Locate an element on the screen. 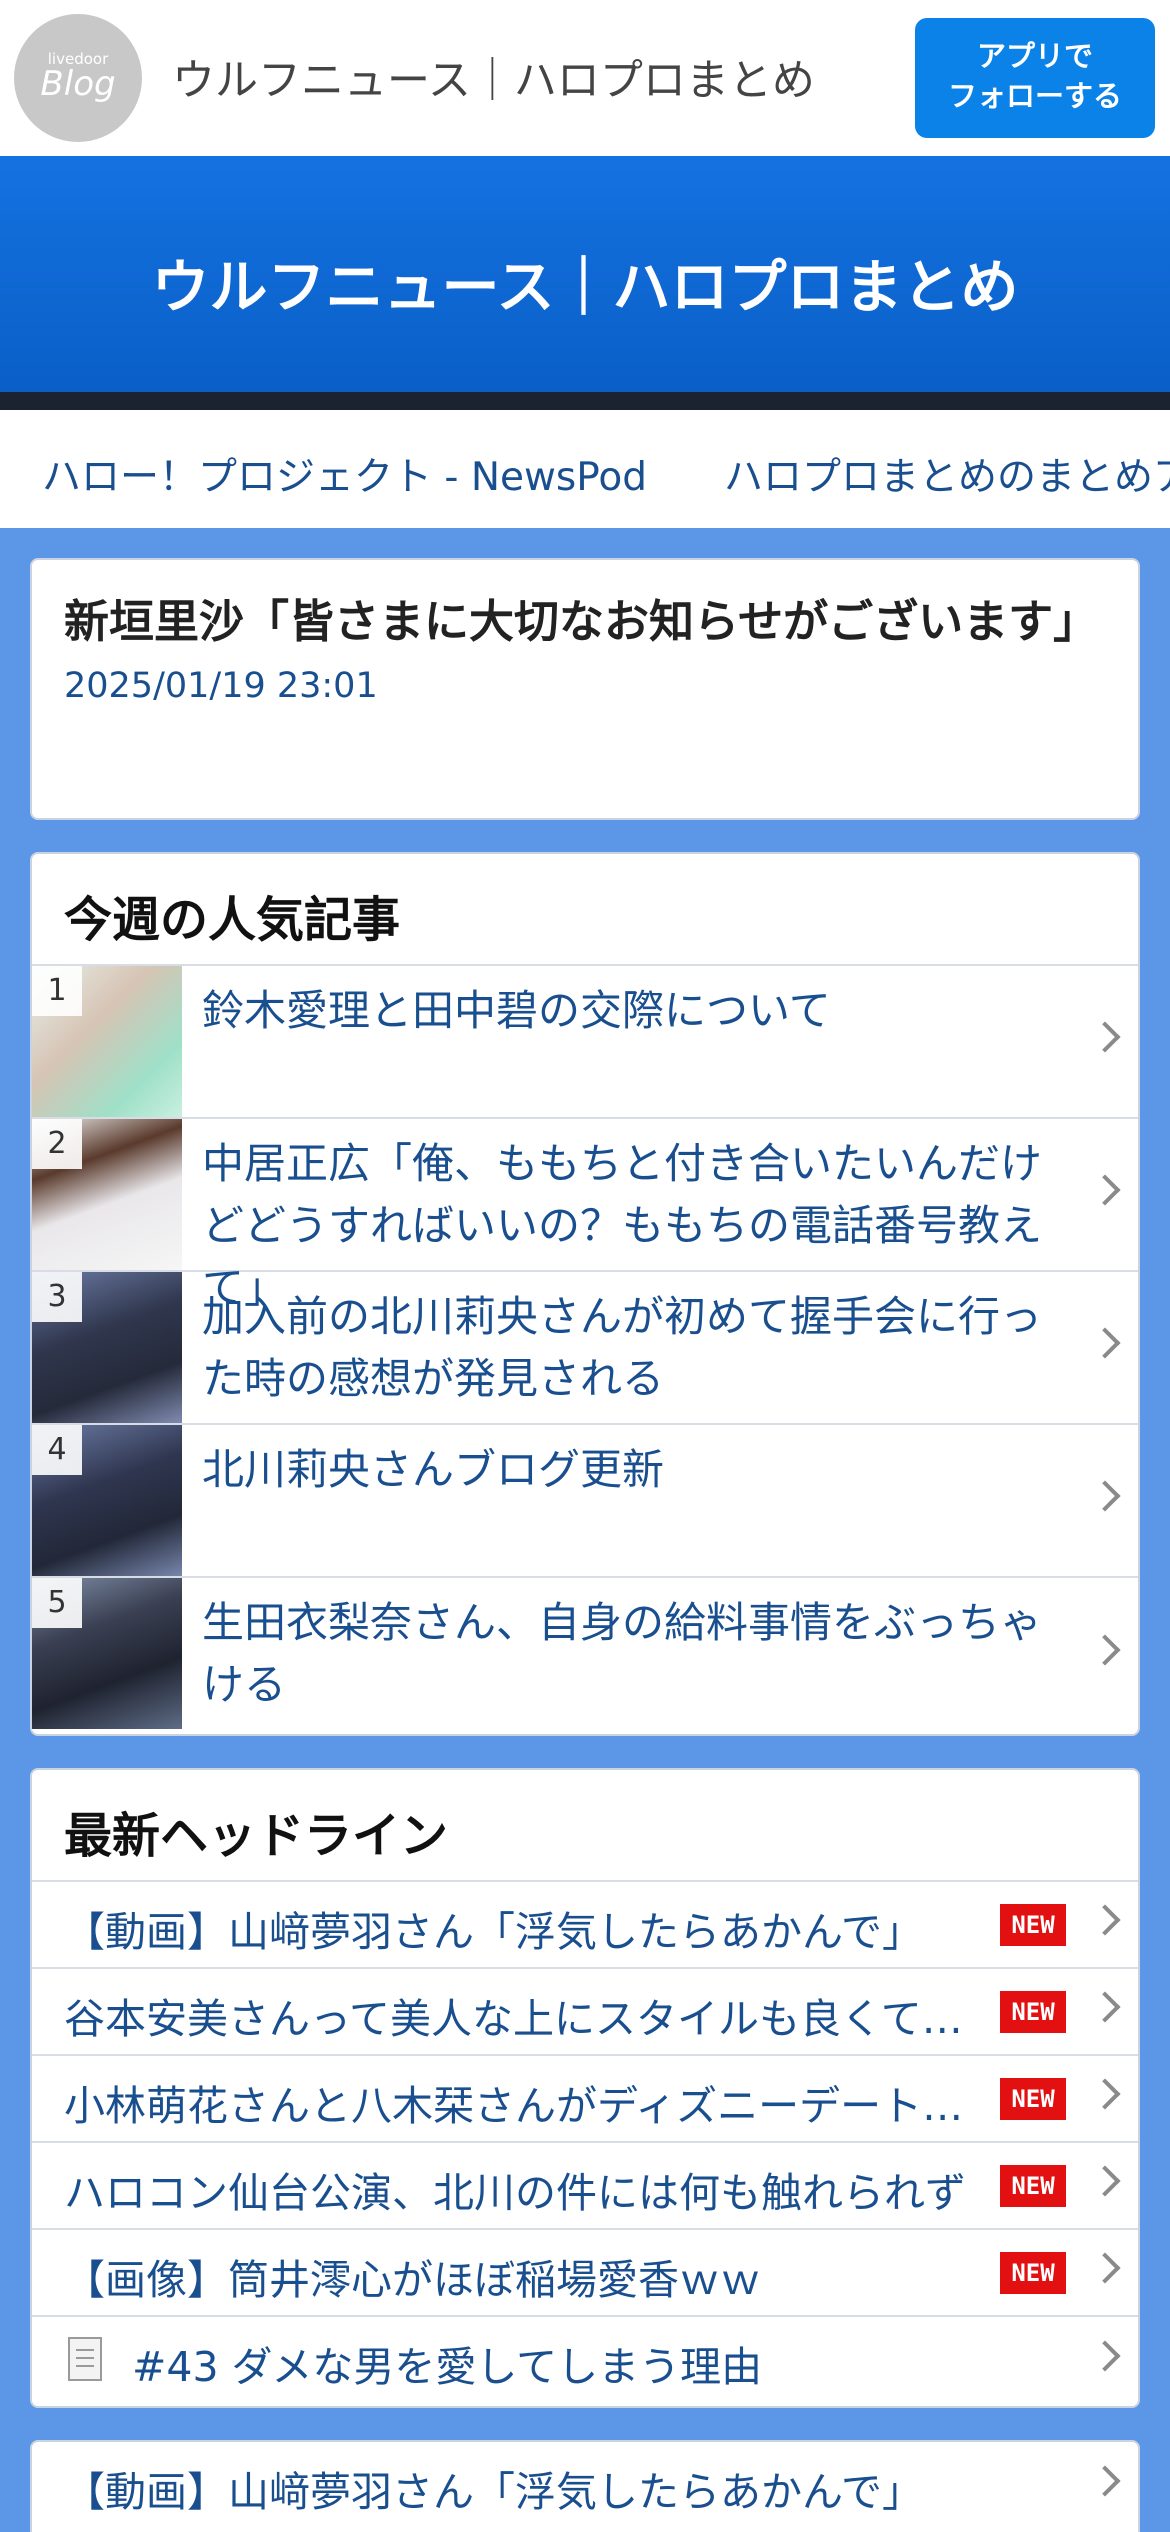 The width and height of the screenshot is (1170, 2532). headline-item: ハロコン仙台公演、北川の件には何も触れられず NEW is located at coordinates (585, 2186).